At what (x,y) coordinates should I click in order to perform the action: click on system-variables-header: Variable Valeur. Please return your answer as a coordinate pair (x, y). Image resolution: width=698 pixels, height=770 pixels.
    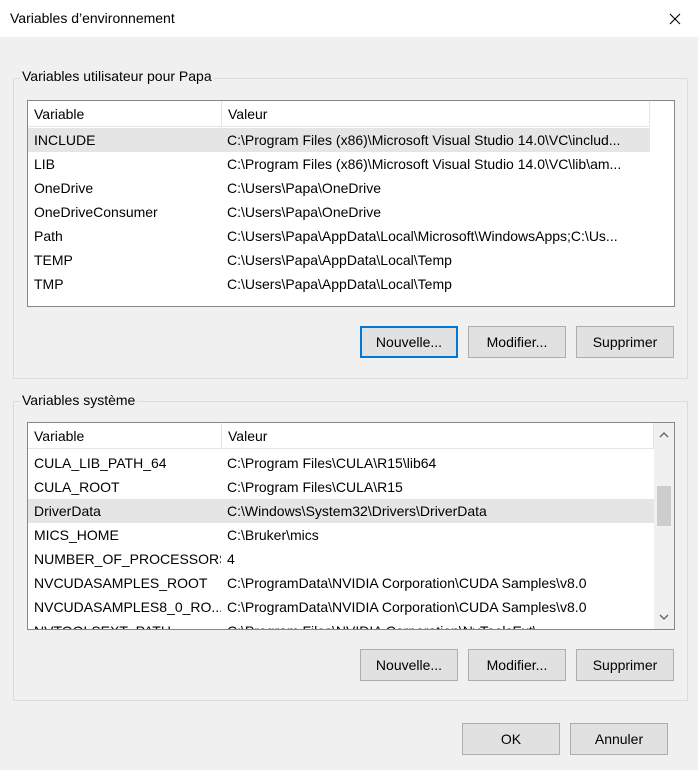
    Looking at the image, I should click on (341, 436).